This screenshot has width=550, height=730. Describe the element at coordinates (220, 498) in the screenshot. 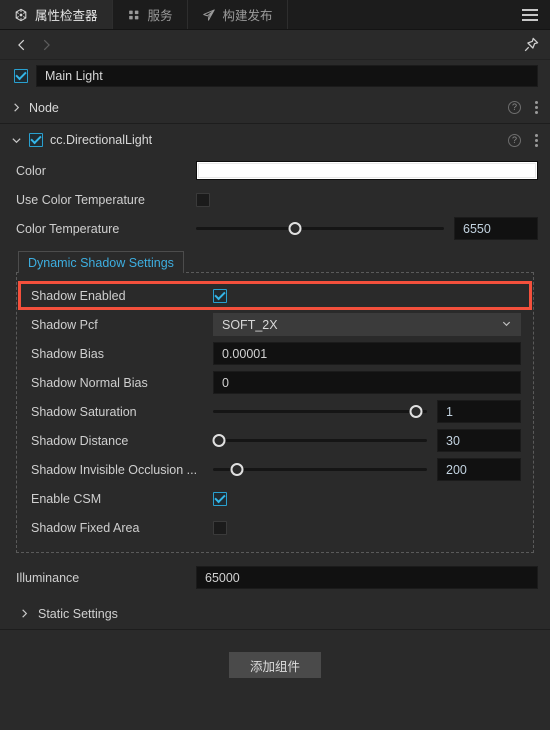

I see `enable-csm-checkbox` at that location.